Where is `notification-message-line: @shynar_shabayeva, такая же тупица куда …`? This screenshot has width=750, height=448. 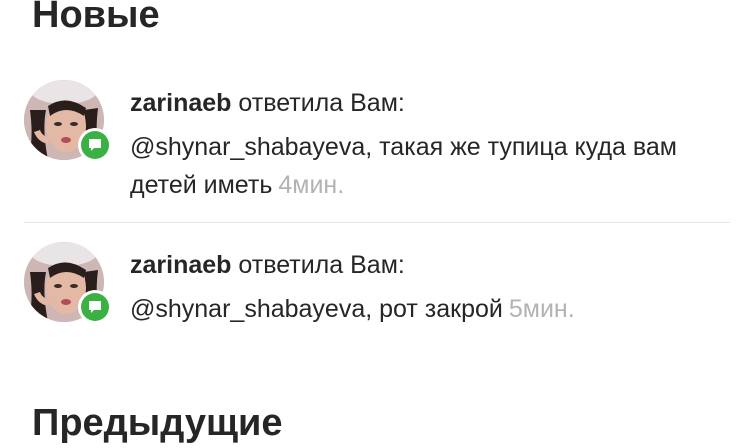
notification-message-line: @shynar_shabayeva, такая же тупица куда … is located at coordinates (425, 166).